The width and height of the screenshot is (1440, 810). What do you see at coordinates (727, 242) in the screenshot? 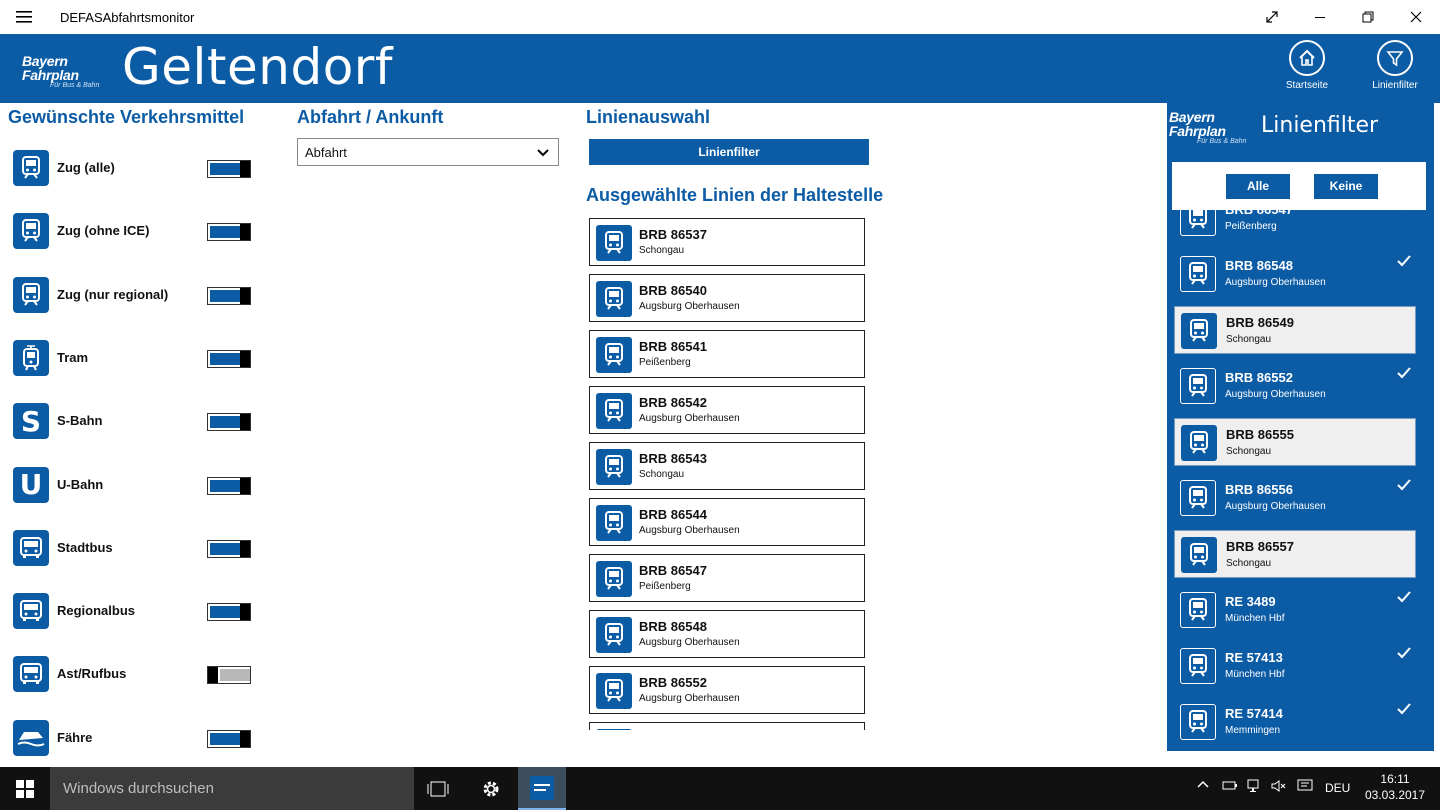
I see `selected-line-card: BRB 86537 Schongau` at bounding box center [727, 242].